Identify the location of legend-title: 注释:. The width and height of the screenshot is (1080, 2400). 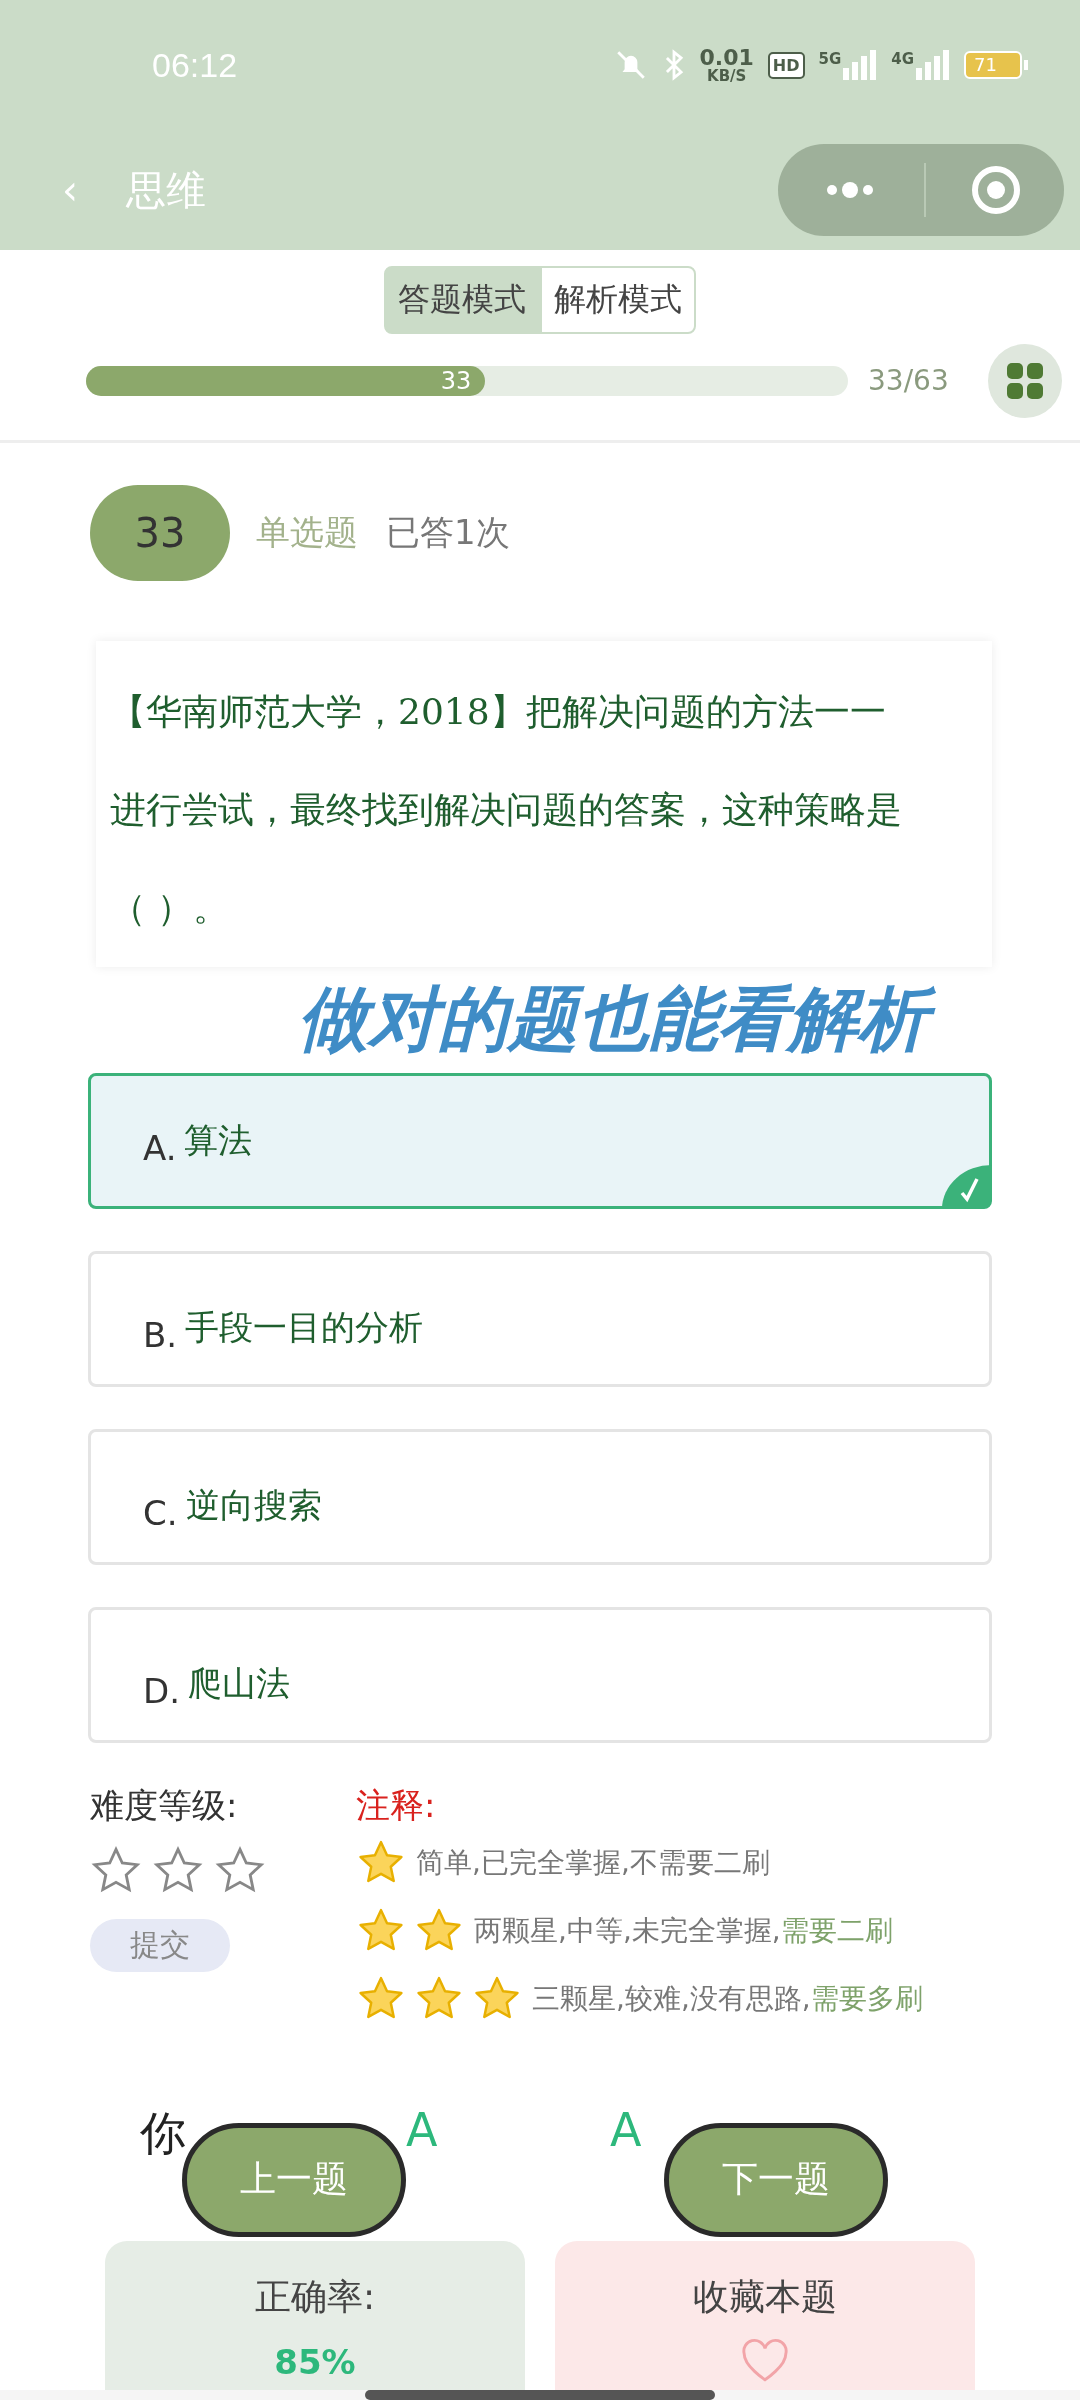
(396, 1805).